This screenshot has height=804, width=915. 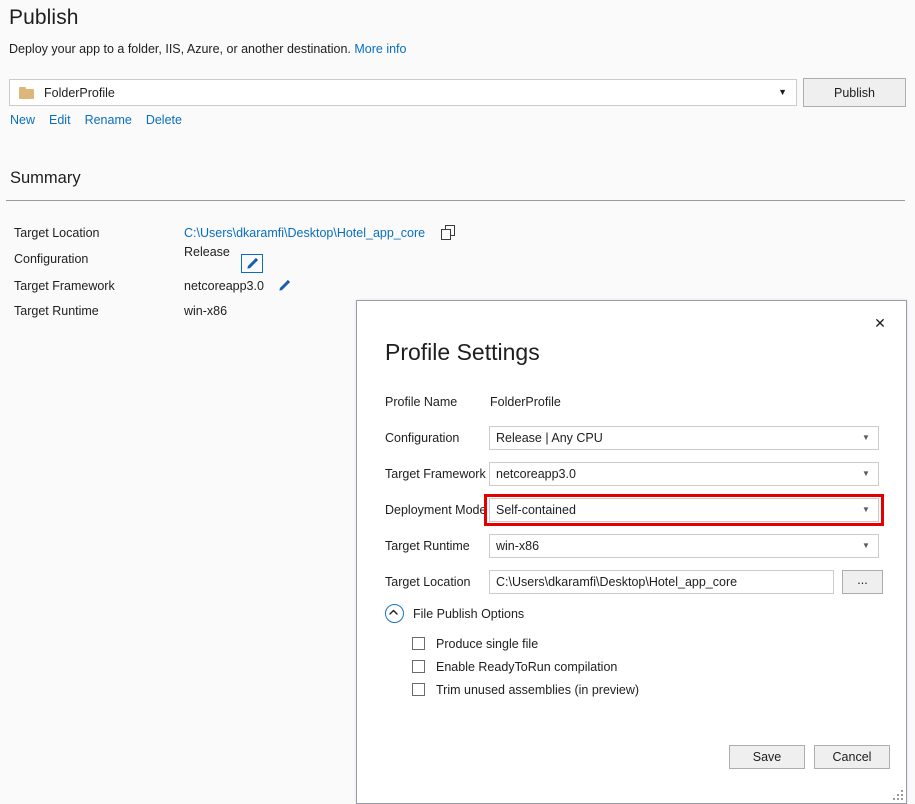 I want to click on profile-actions: New Edit Rename Delete, so click(x=96, y=120).